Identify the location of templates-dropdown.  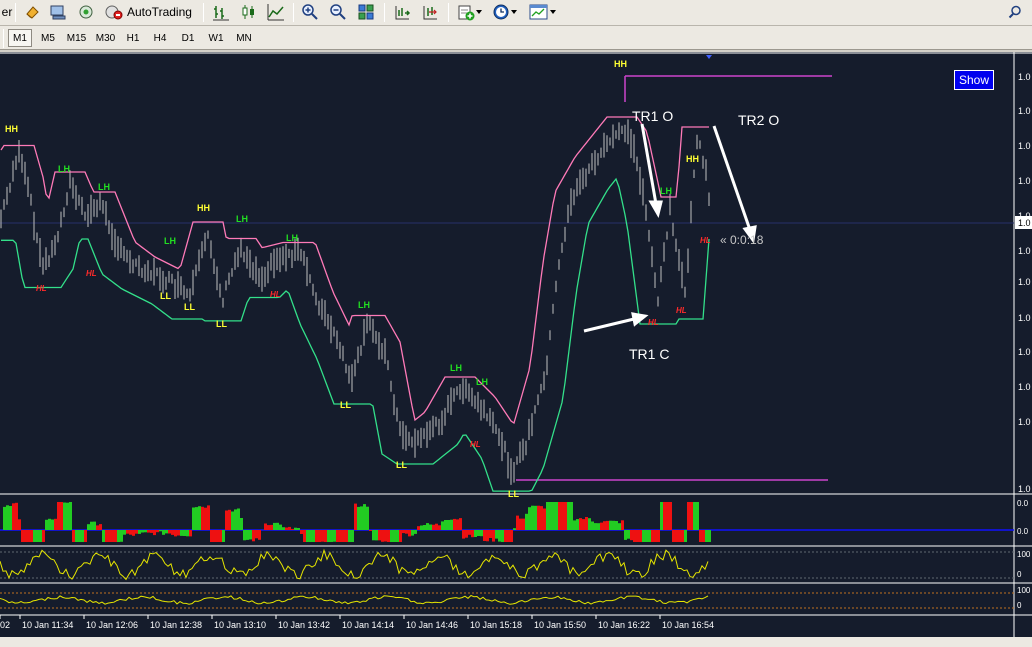
(543, 12).